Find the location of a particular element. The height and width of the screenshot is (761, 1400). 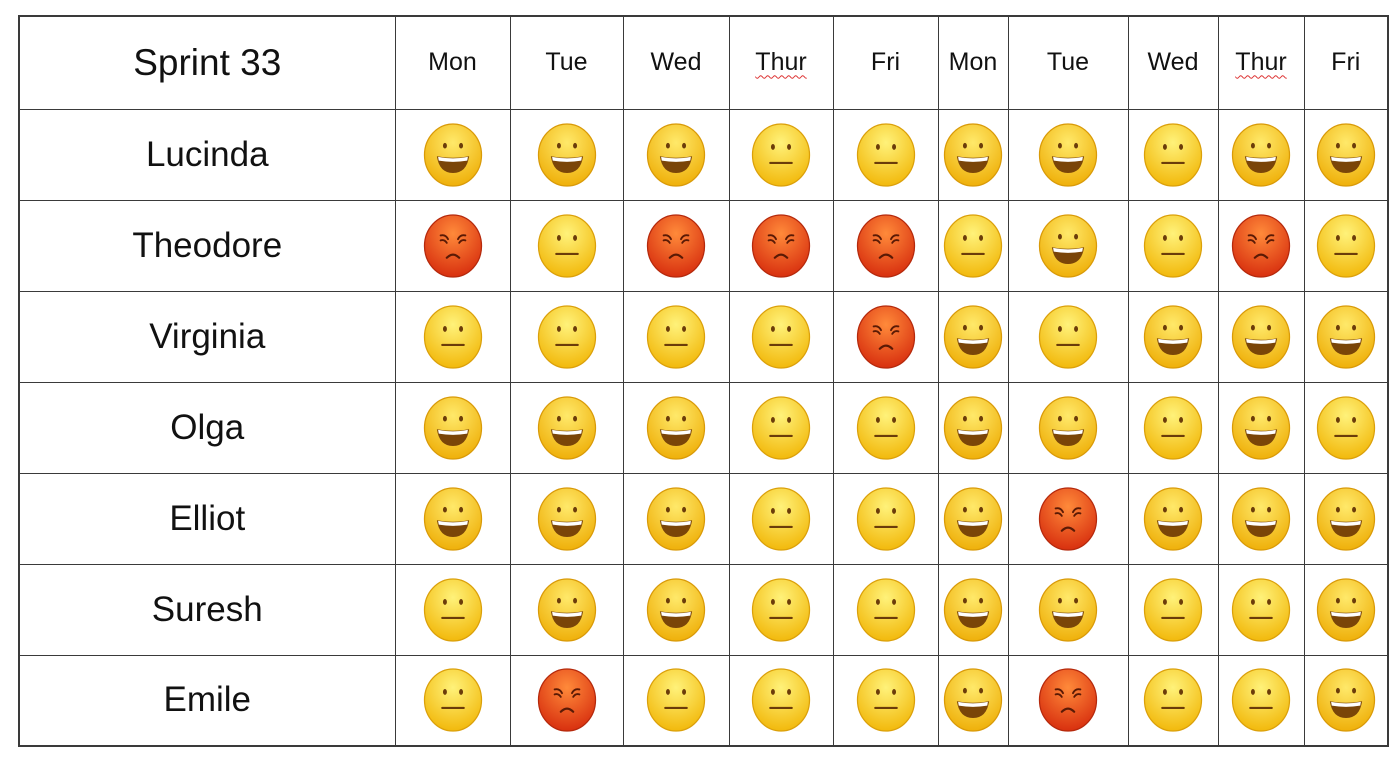

day-label: Mon is located at coordinates (973, 62).